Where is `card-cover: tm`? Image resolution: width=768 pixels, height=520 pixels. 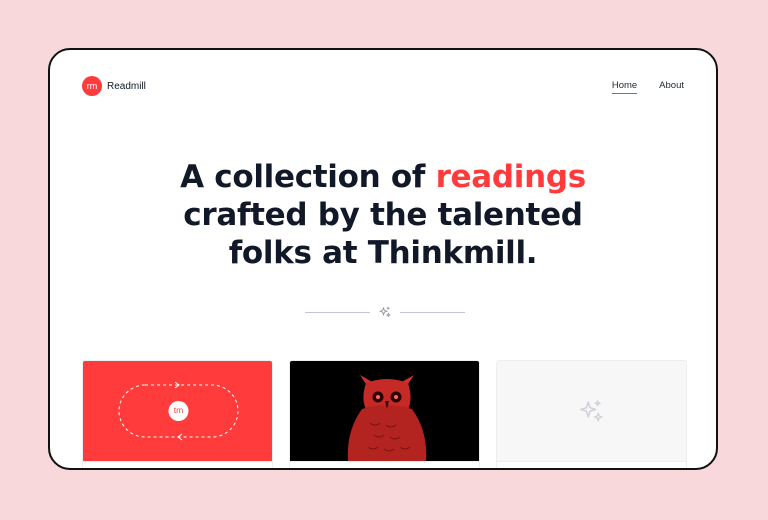 card-cover: tm is located at coordinates (177, 411).